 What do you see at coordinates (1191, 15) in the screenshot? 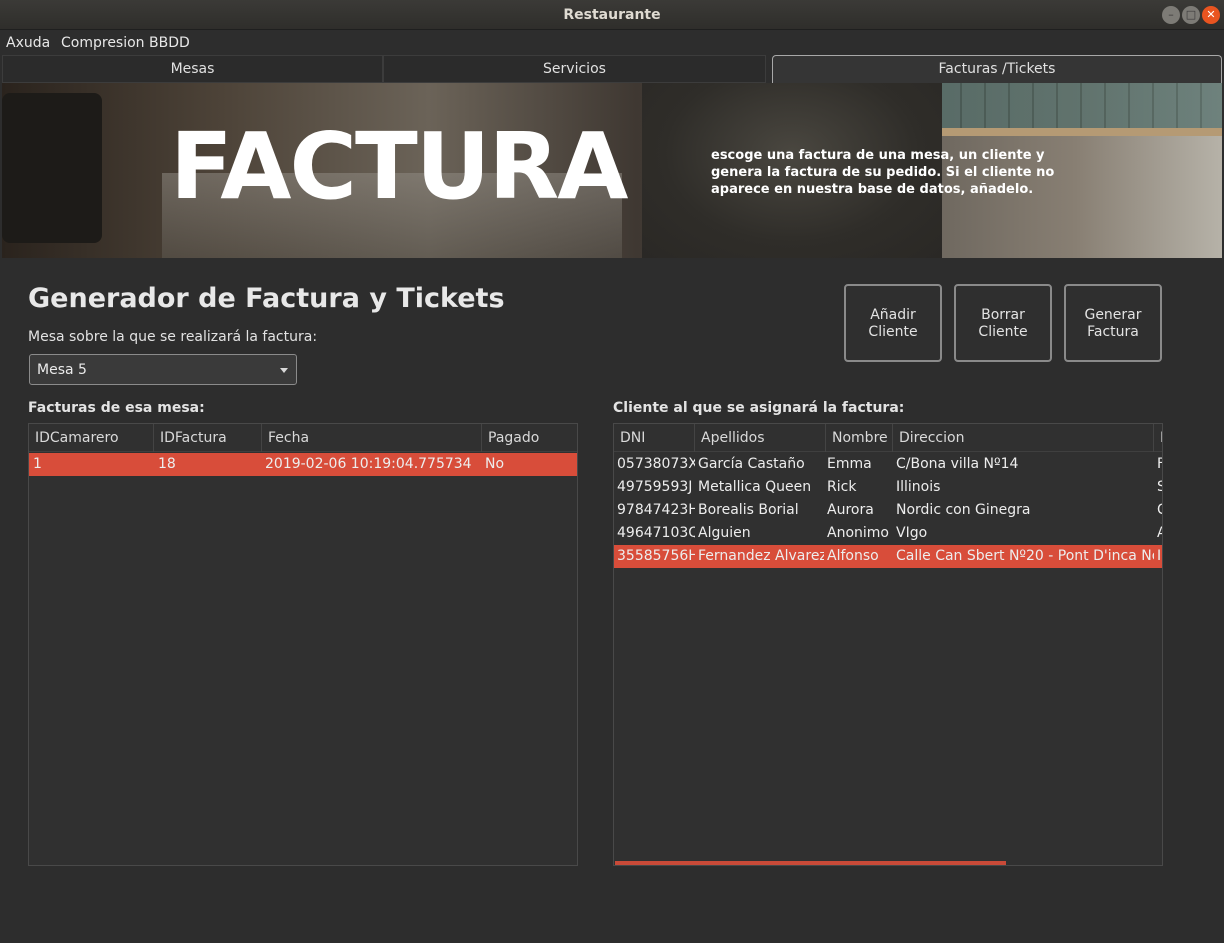
I see `maximize-icon: □` at bounding box center [1191, 15].